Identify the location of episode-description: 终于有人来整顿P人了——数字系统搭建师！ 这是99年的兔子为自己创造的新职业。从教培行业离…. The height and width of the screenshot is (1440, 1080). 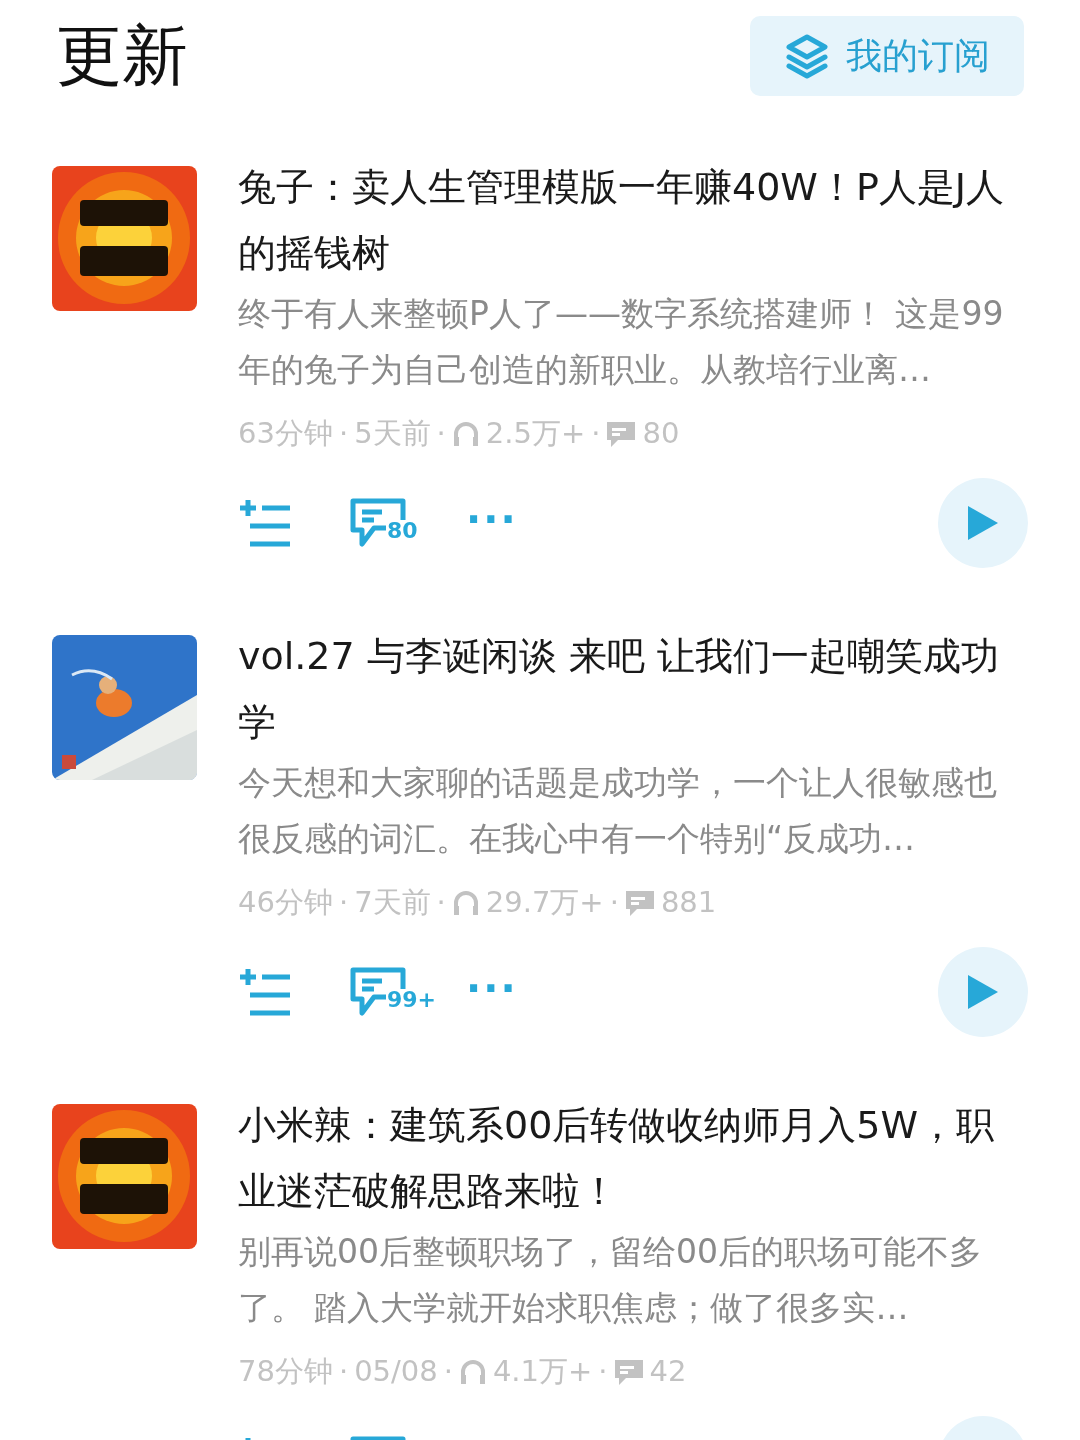
(621, 342).